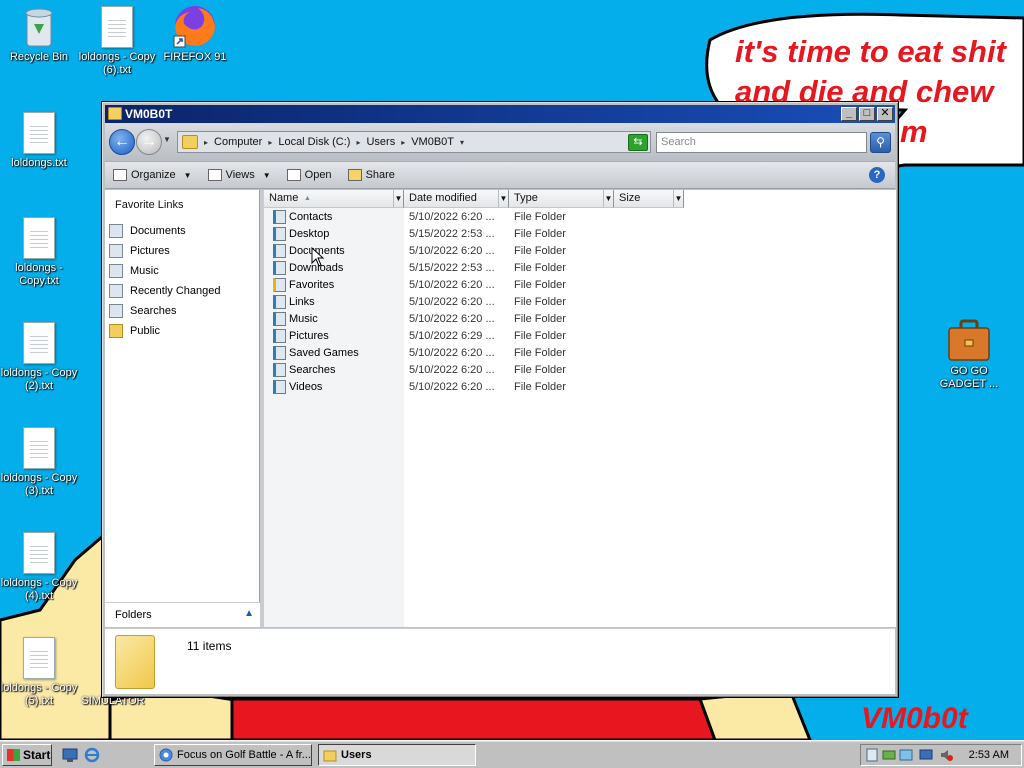 The width and height of the screenshot is (1024, 768). I want to click on column-header-type: Type ▼, so click(561, 199).